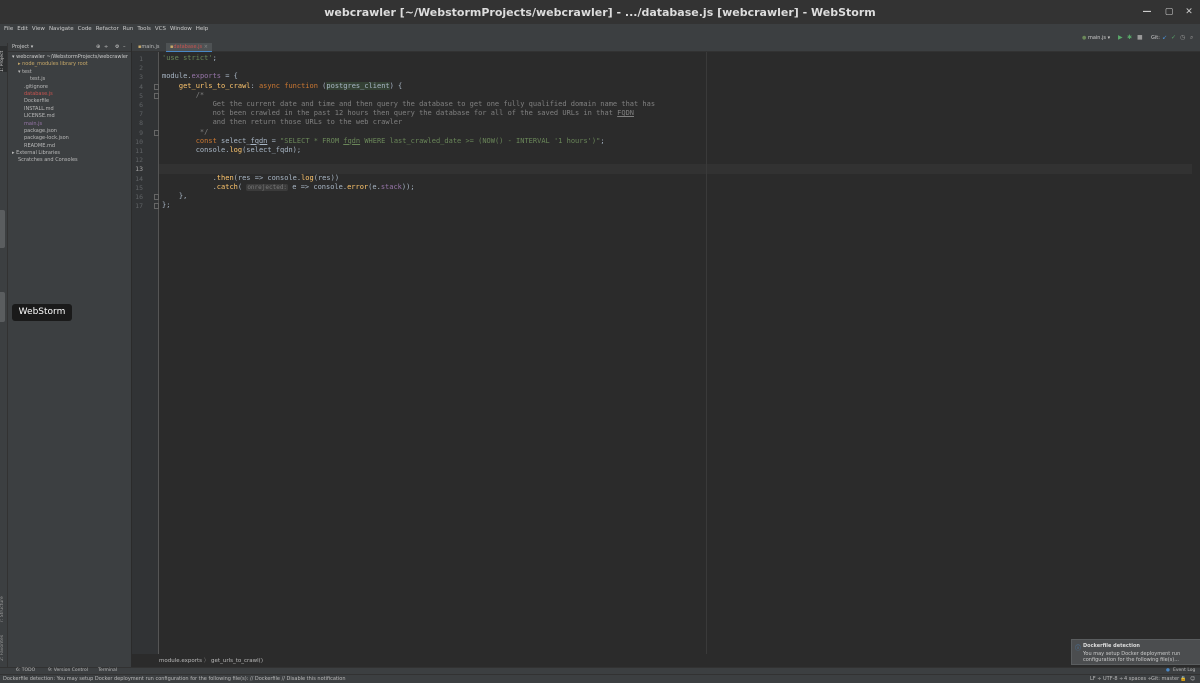 Image resolution: width=1200 pixels, height=683 pixels. What do you see at coordinates (124, 47) in the screenshot?
I see `hide-icon: –` at bounding box center [124, 47].